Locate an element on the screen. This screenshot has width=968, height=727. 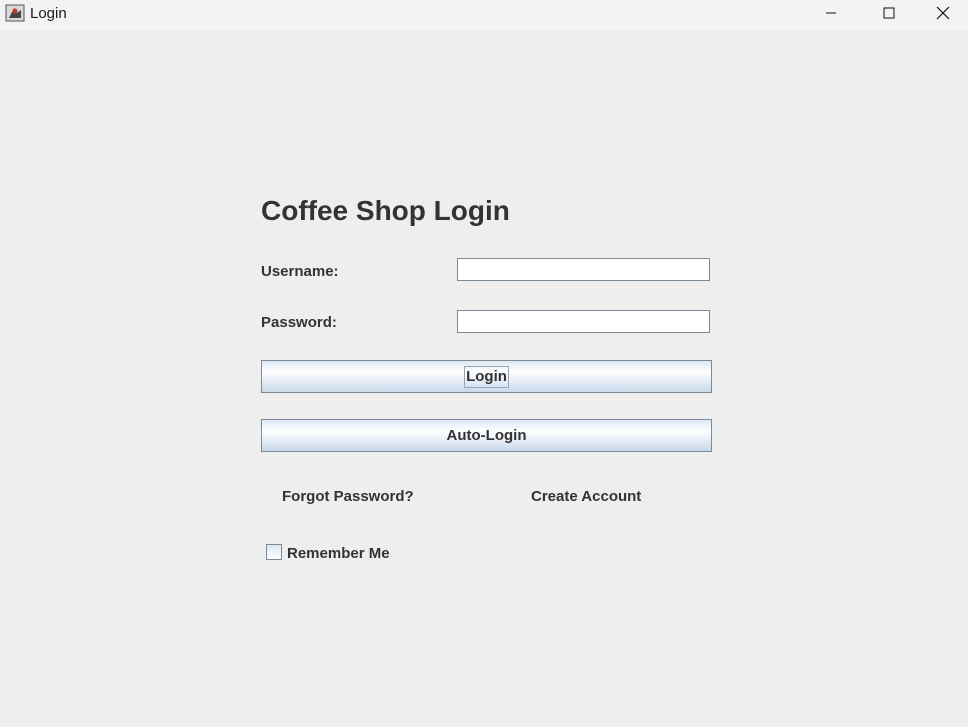
window-title: Login is located at coordinates (48, 13).